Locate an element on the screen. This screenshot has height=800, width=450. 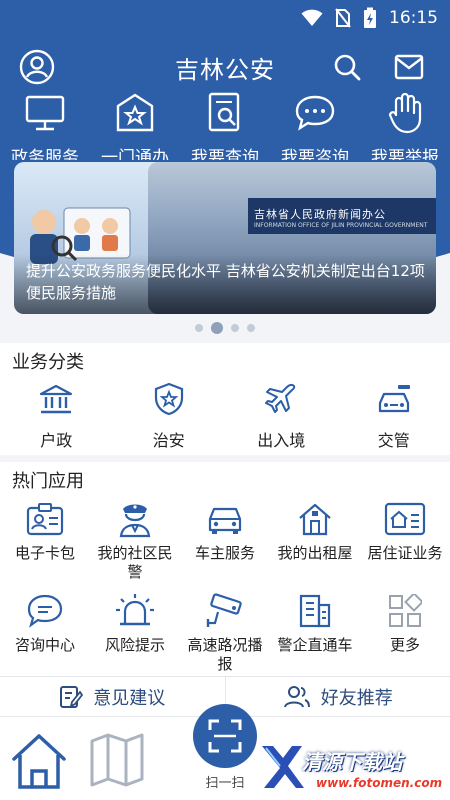
watermark: 清源下载站 www.fotomen.com is located at coordinates (350, 768).